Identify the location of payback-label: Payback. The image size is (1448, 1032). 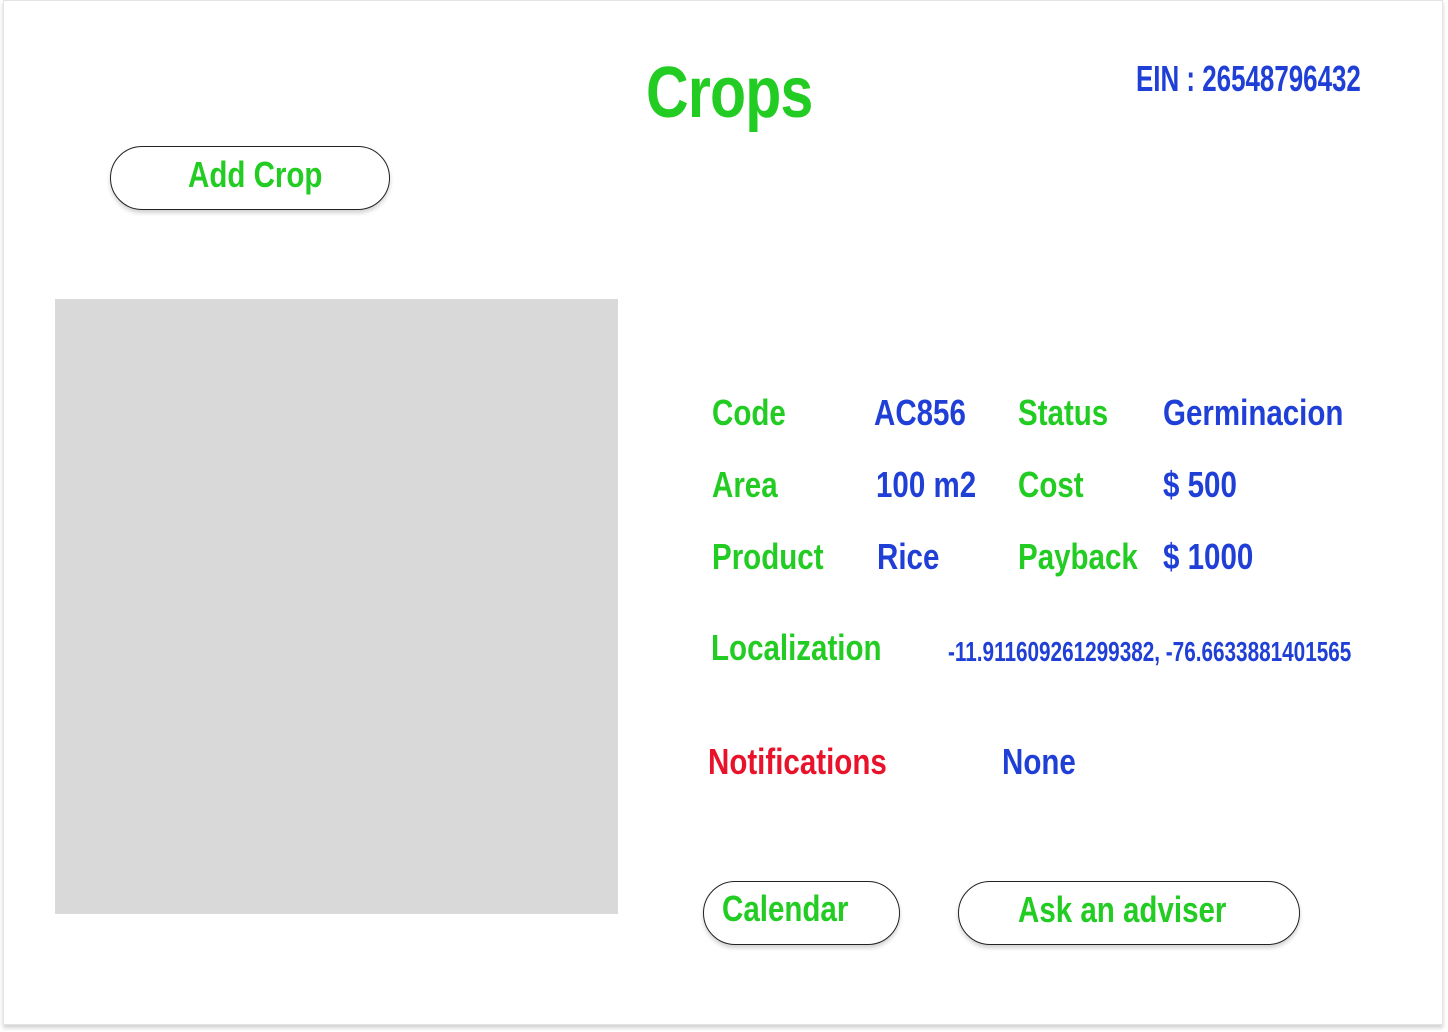
(1078, 556).